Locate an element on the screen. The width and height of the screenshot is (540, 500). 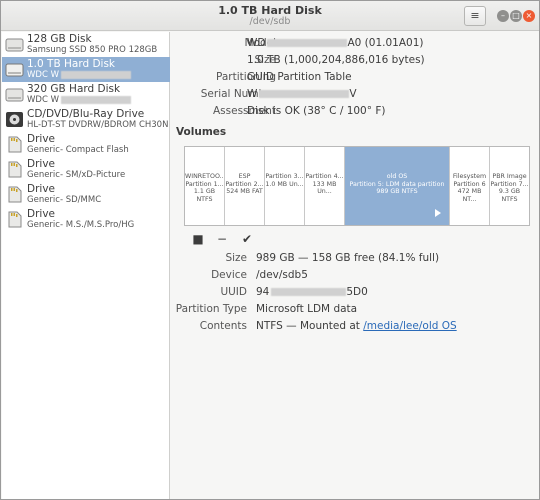
partition-block-2: ESP Partition 2... 524 MB FAT is located at coordinates (245, 186).